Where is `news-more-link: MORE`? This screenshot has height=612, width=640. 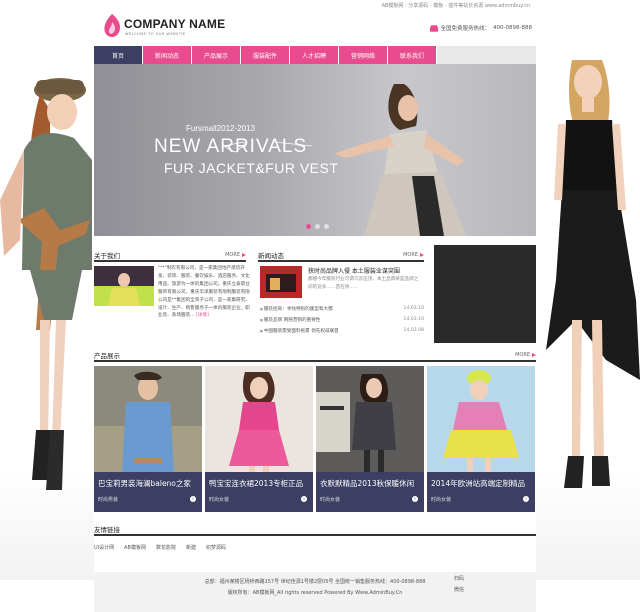 news-more-link: MORE is located at coordinates (413, 255).